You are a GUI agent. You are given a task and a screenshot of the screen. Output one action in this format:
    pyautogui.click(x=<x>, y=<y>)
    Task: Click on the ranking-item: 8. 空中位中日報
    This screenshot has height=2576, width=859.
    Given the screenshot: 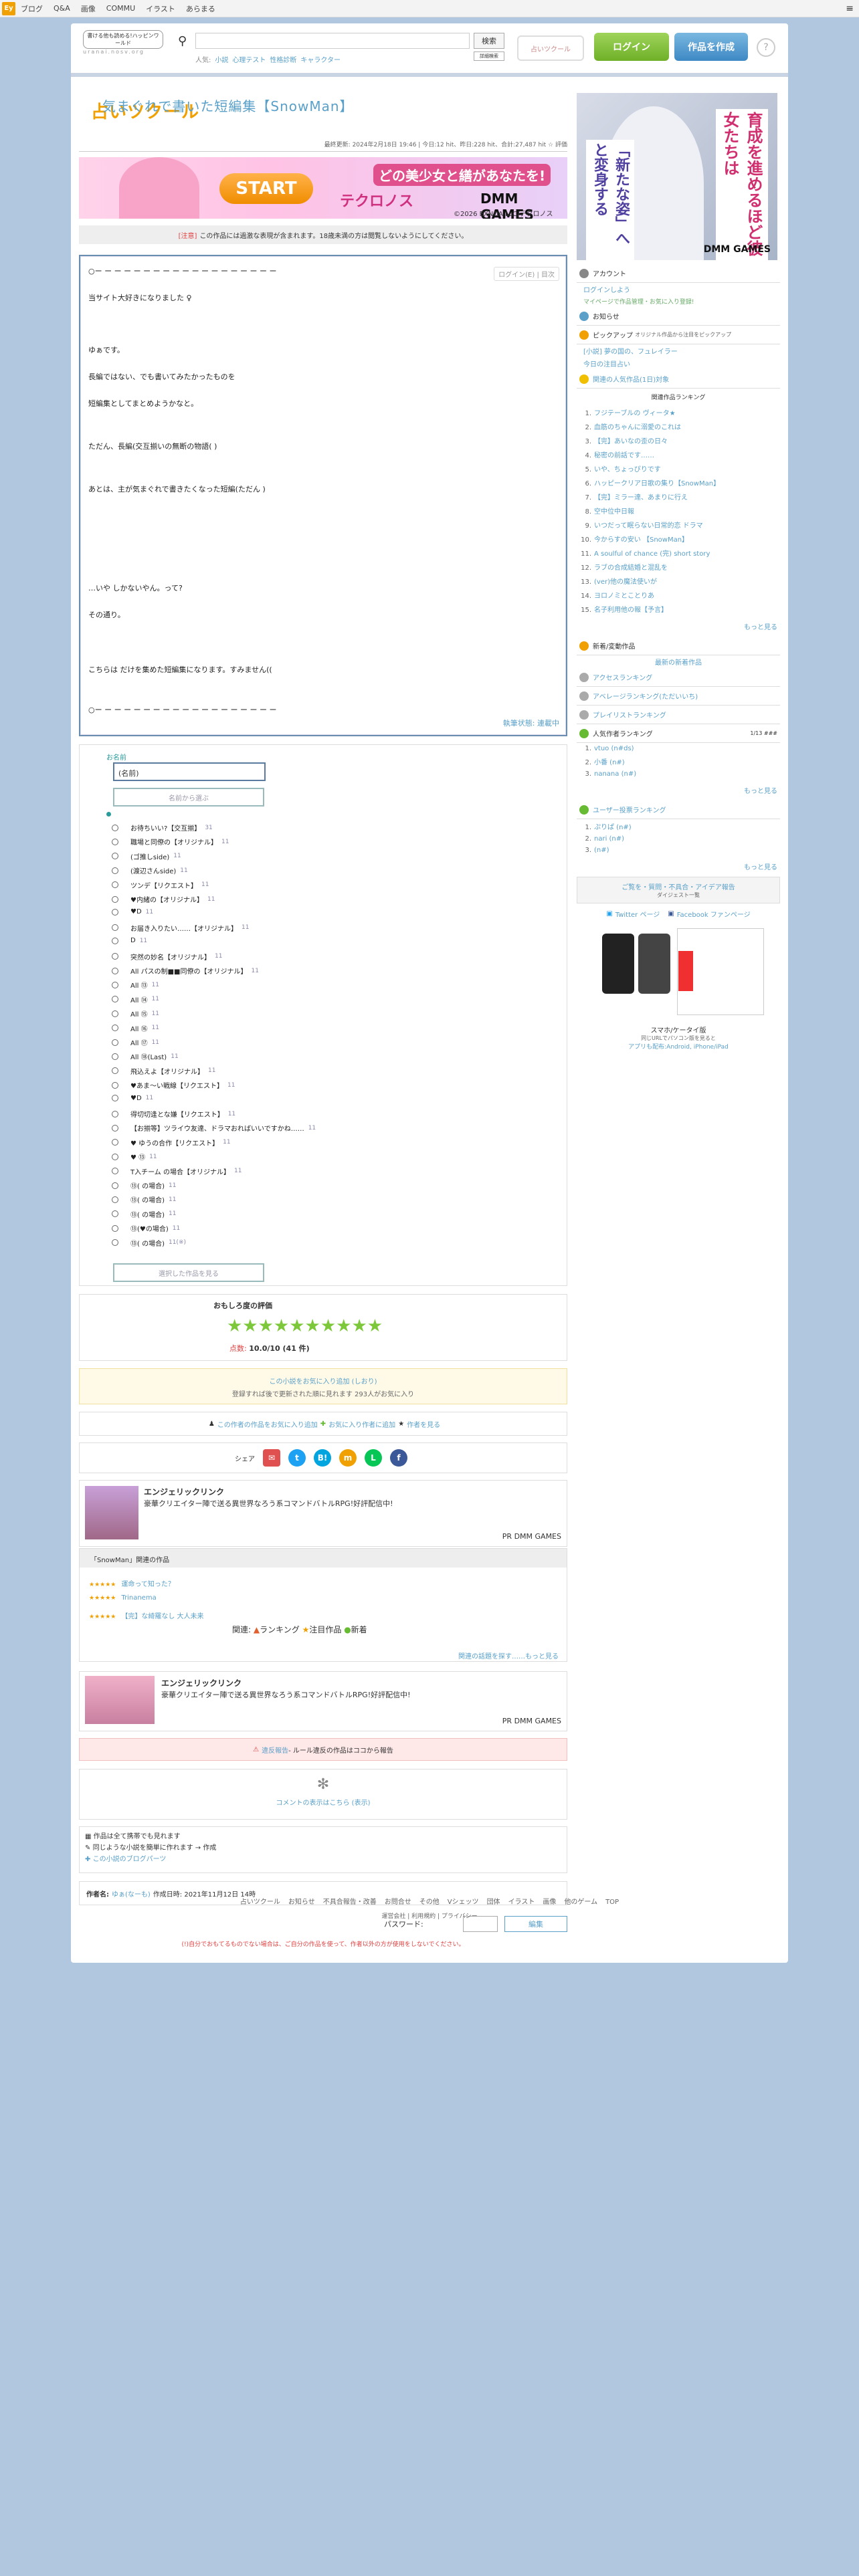 What is the action you would take?
    pyautogui.click(x=678, y=511)
    